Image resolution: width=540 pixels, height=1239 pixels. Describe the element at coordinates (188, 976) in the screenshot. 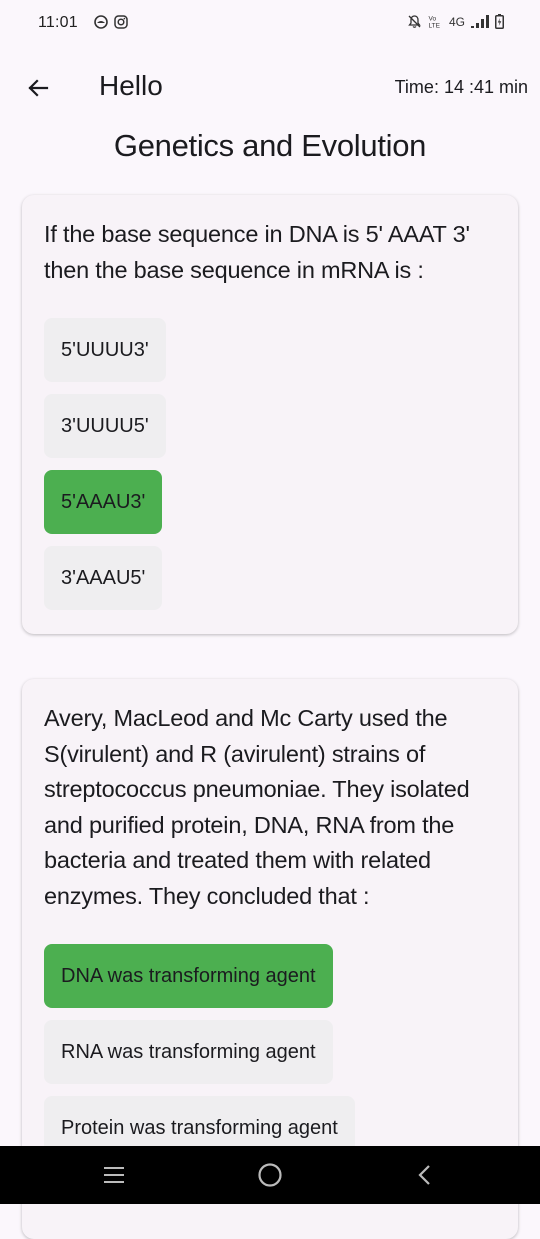

I see `option-button-selected: DNA was transforming agent` at that location.